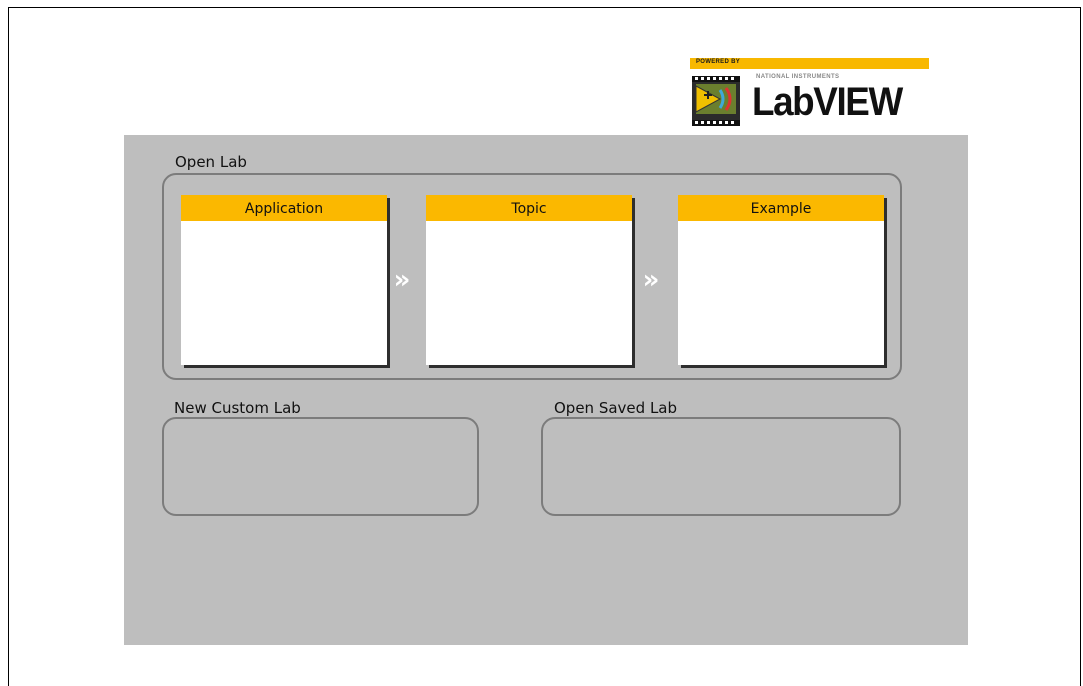 This screenshot has height=686, width=1083. What do you see at coordinates (237, 408) in the screenshot?
I see `new-custom-lab-label: New Custom Lab` at bounding box center [237, 408].